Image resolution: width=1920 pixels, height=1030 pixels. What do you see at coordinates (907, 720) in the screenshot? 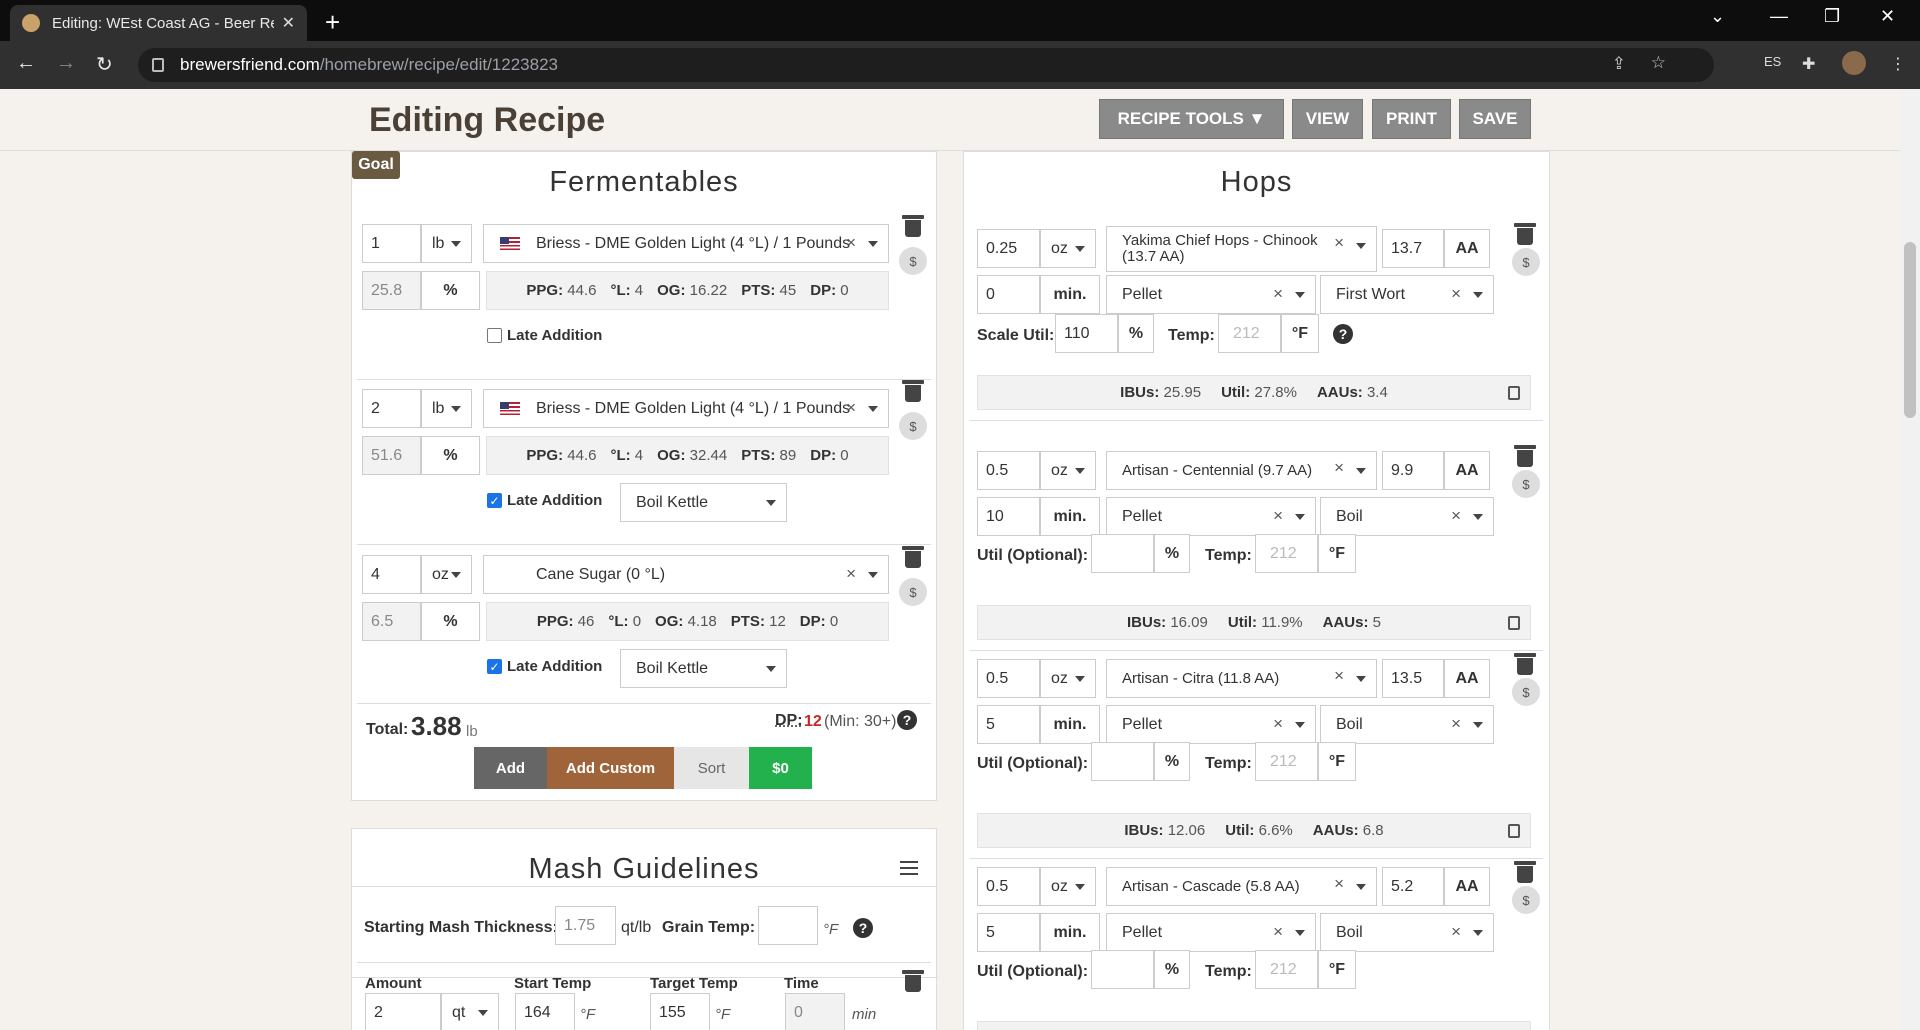
I see `dp-help-icon: ?` at bounding box center [907, 720].